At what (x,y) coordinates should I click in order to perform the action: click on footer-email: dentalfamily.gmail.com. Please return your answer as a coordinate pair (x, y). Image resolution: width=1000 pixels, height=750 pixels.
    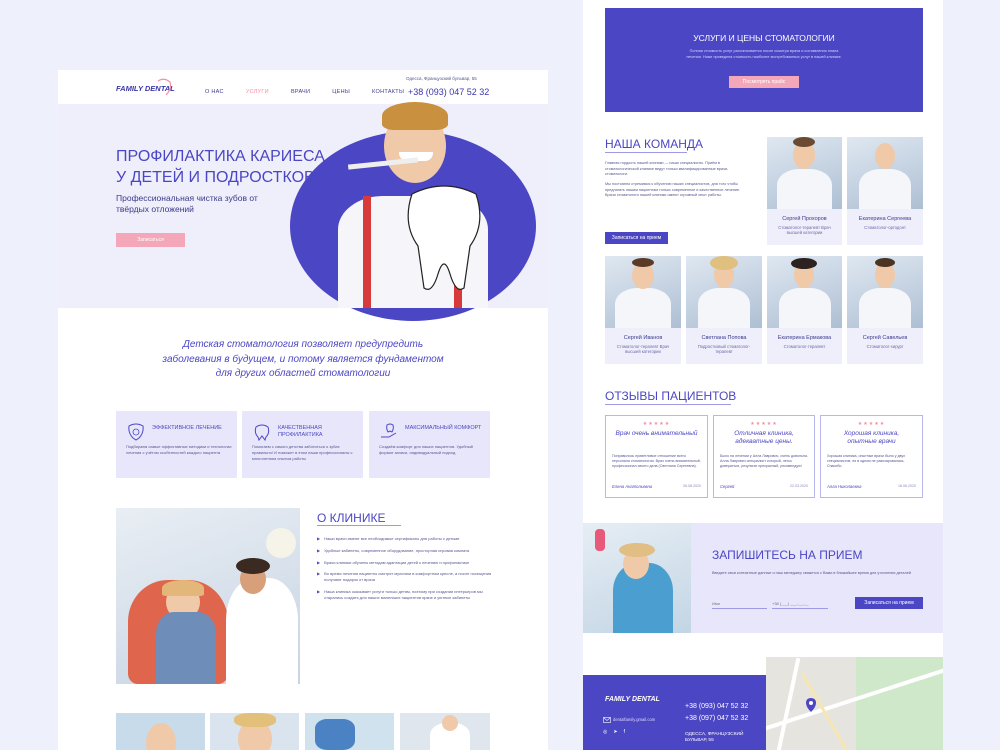
    Looking at the image, I should click on (634, 719).